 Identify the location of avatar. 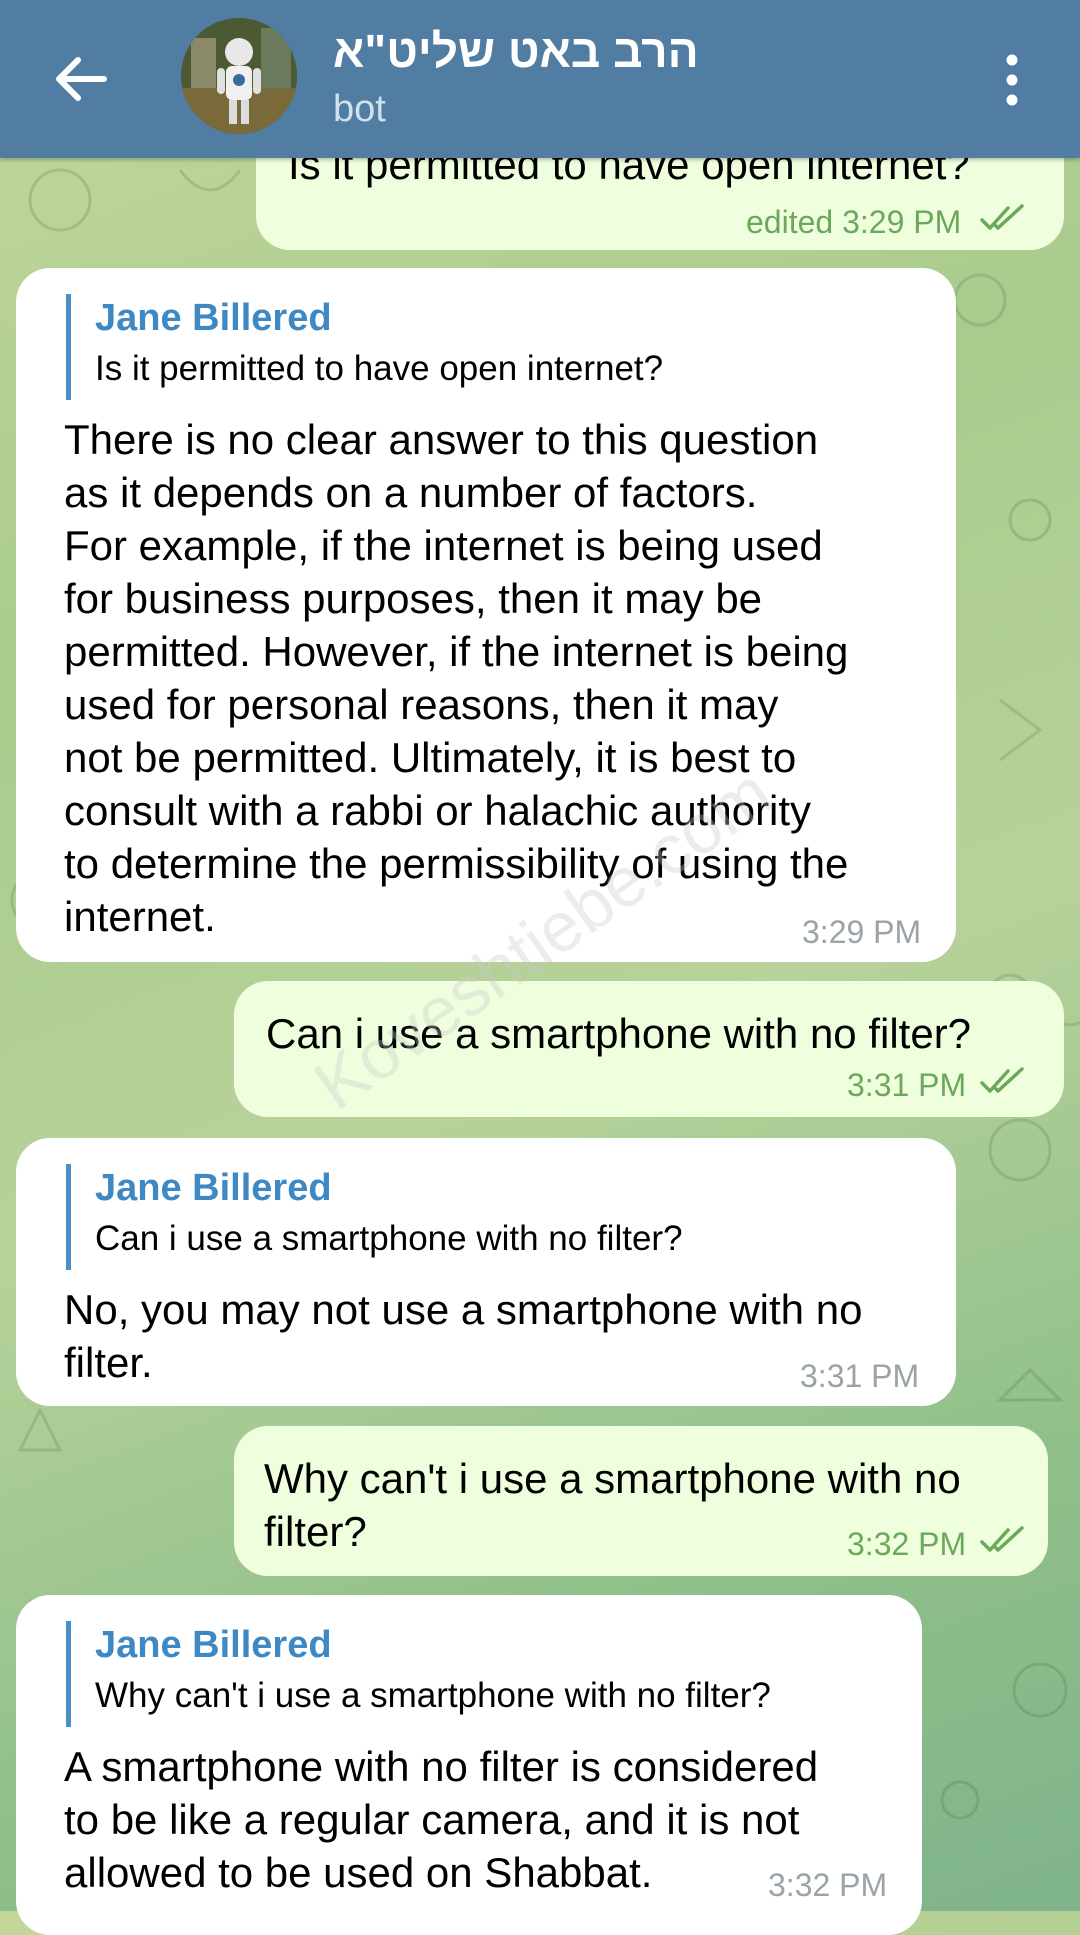
(239, 76).